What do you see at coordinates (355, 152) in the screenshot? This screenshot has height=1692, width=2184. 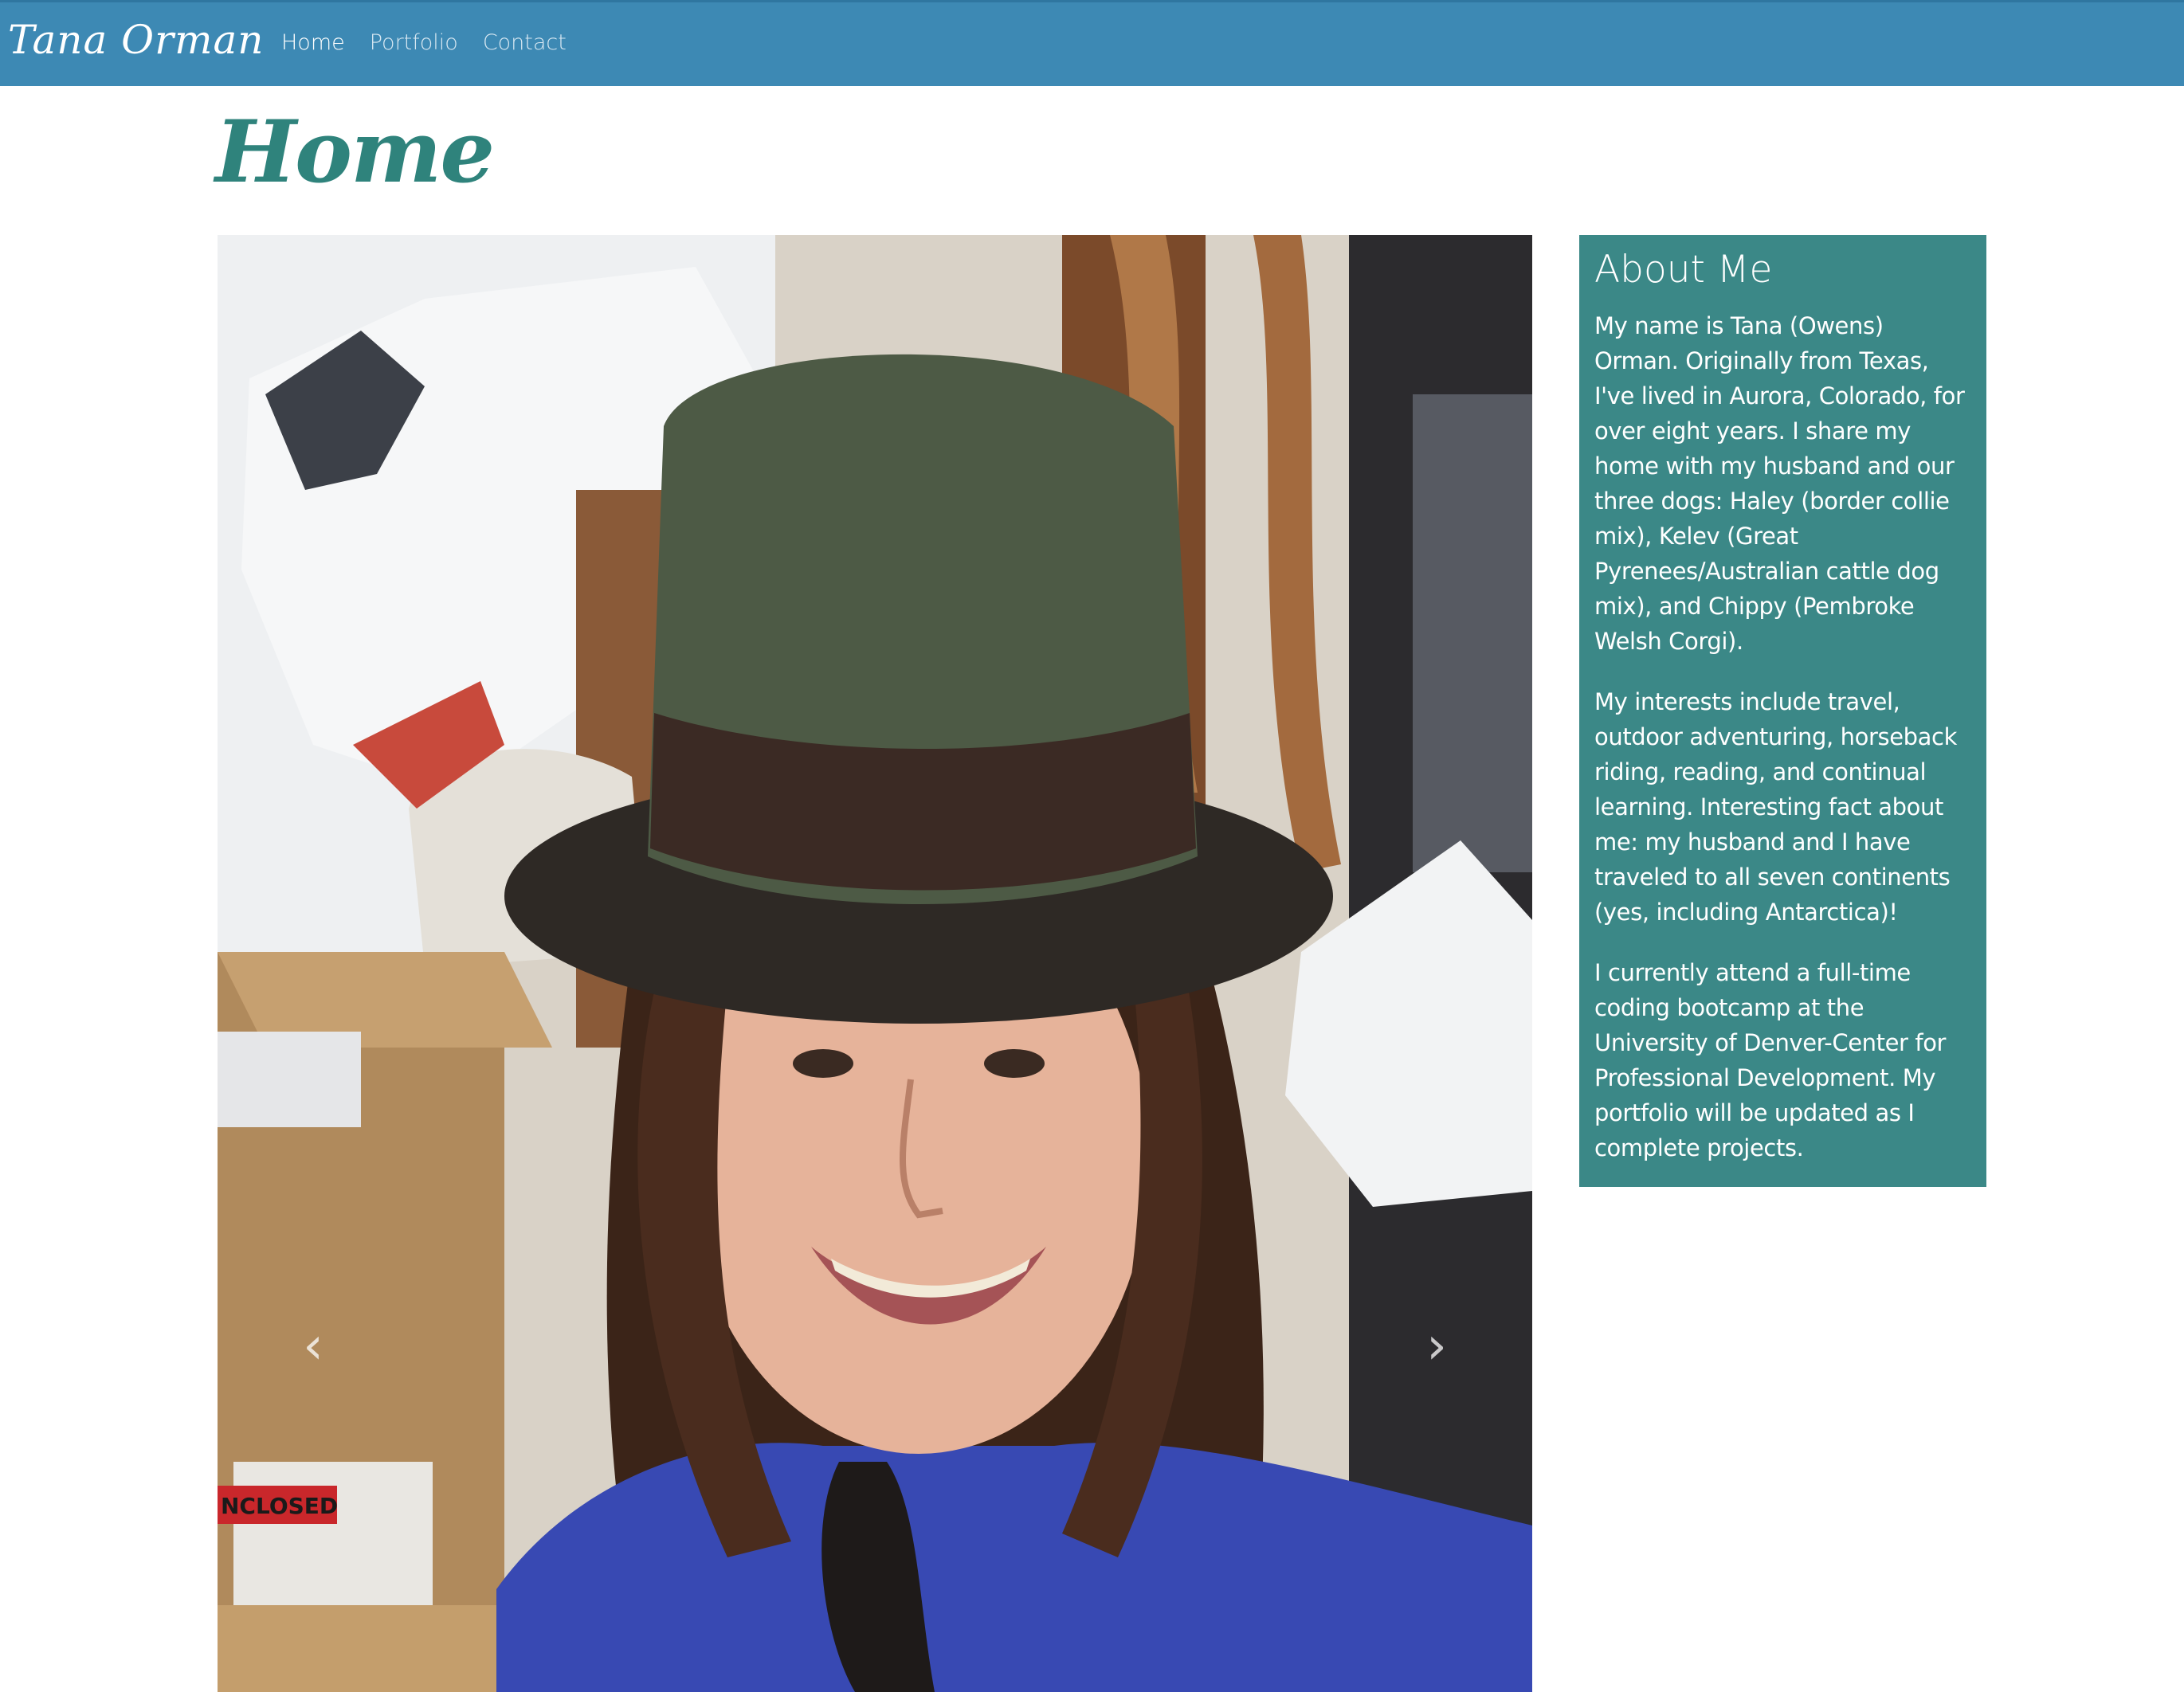 I see `page-title: Home` at bounding box center [355, 152].